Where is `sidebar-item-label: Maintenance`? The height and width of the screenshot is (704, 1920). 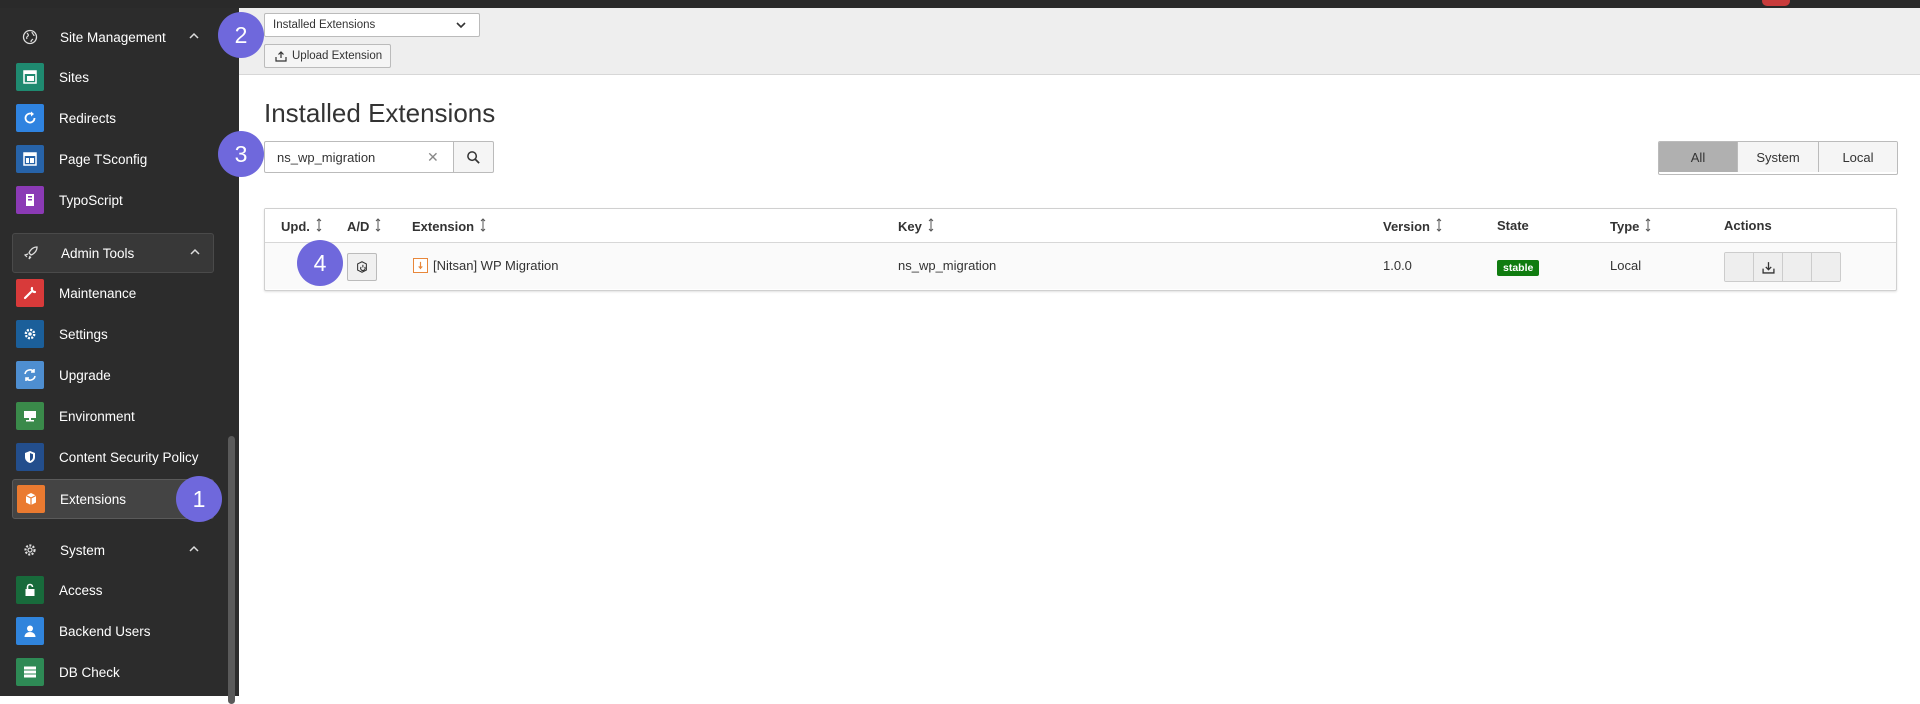
sidebar-item-label: Maintenance is located at coordinates (98, 293).